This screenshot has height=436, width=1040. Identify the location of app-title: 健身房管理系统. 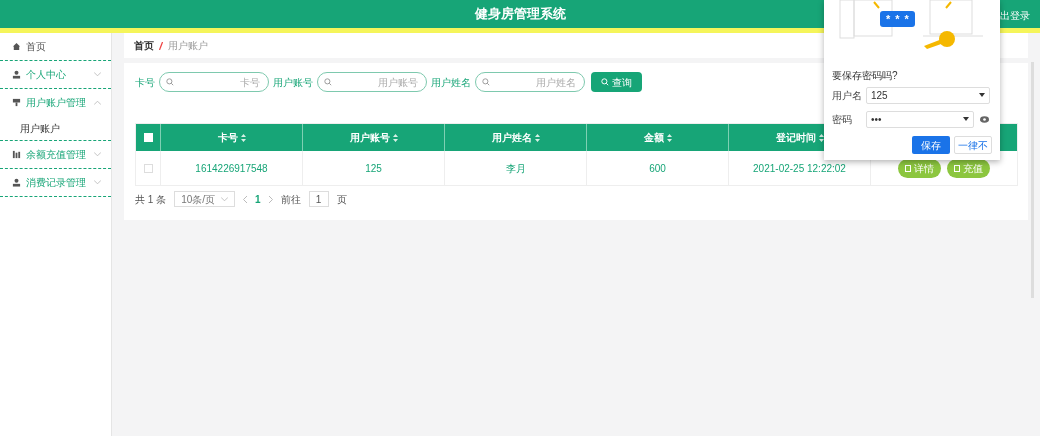
(520, 14).